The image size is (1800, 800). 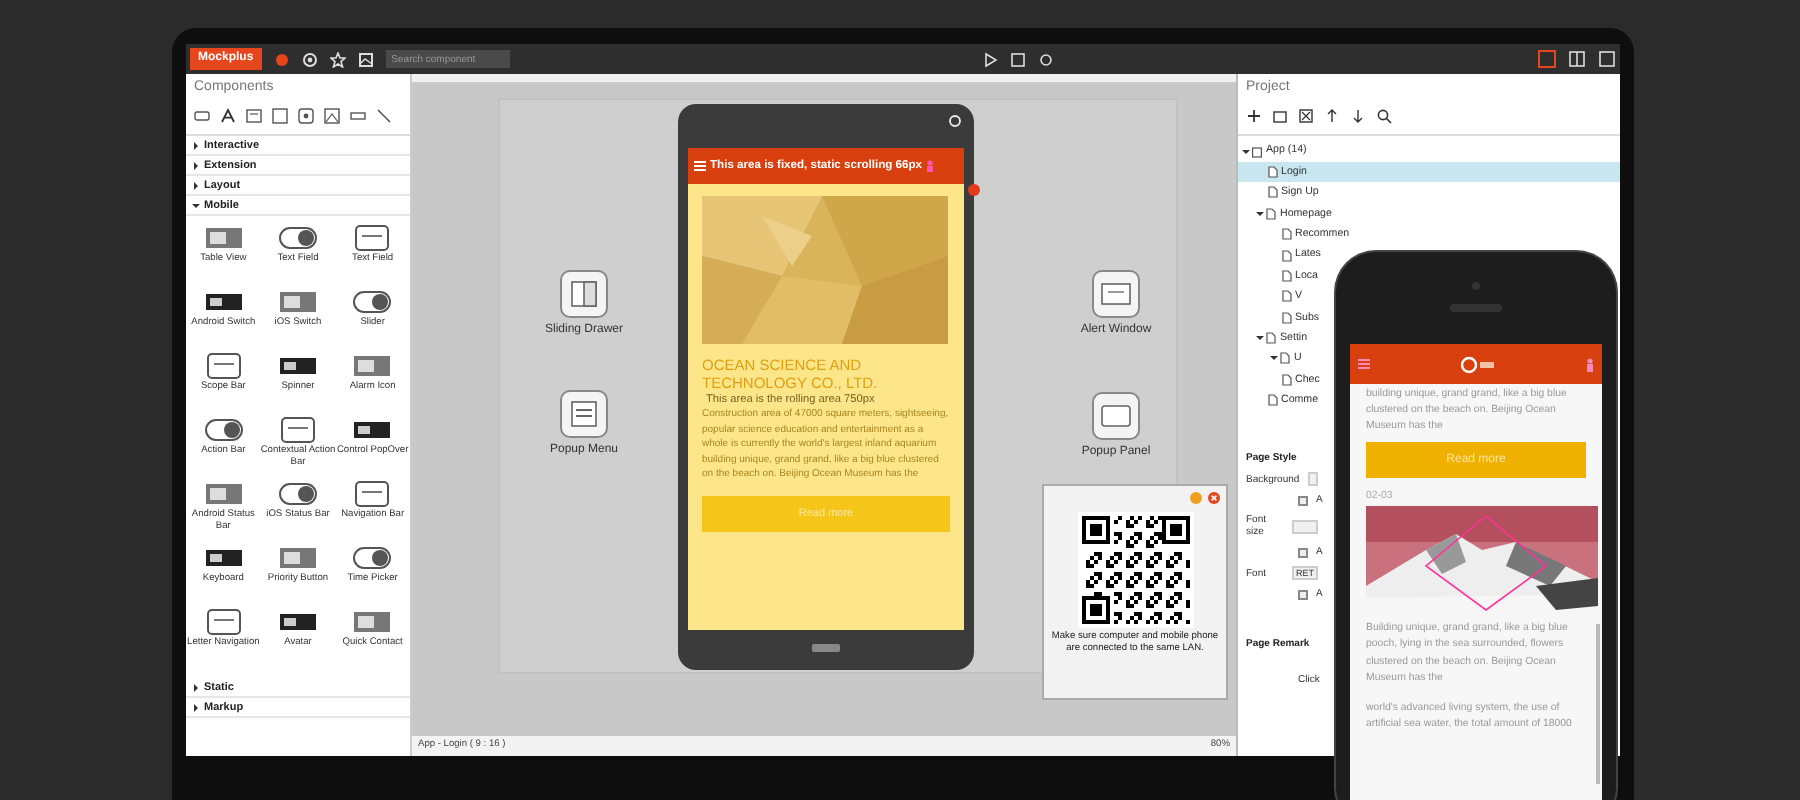 I want to click on text-tool-icon, so click(x=228, y=116).